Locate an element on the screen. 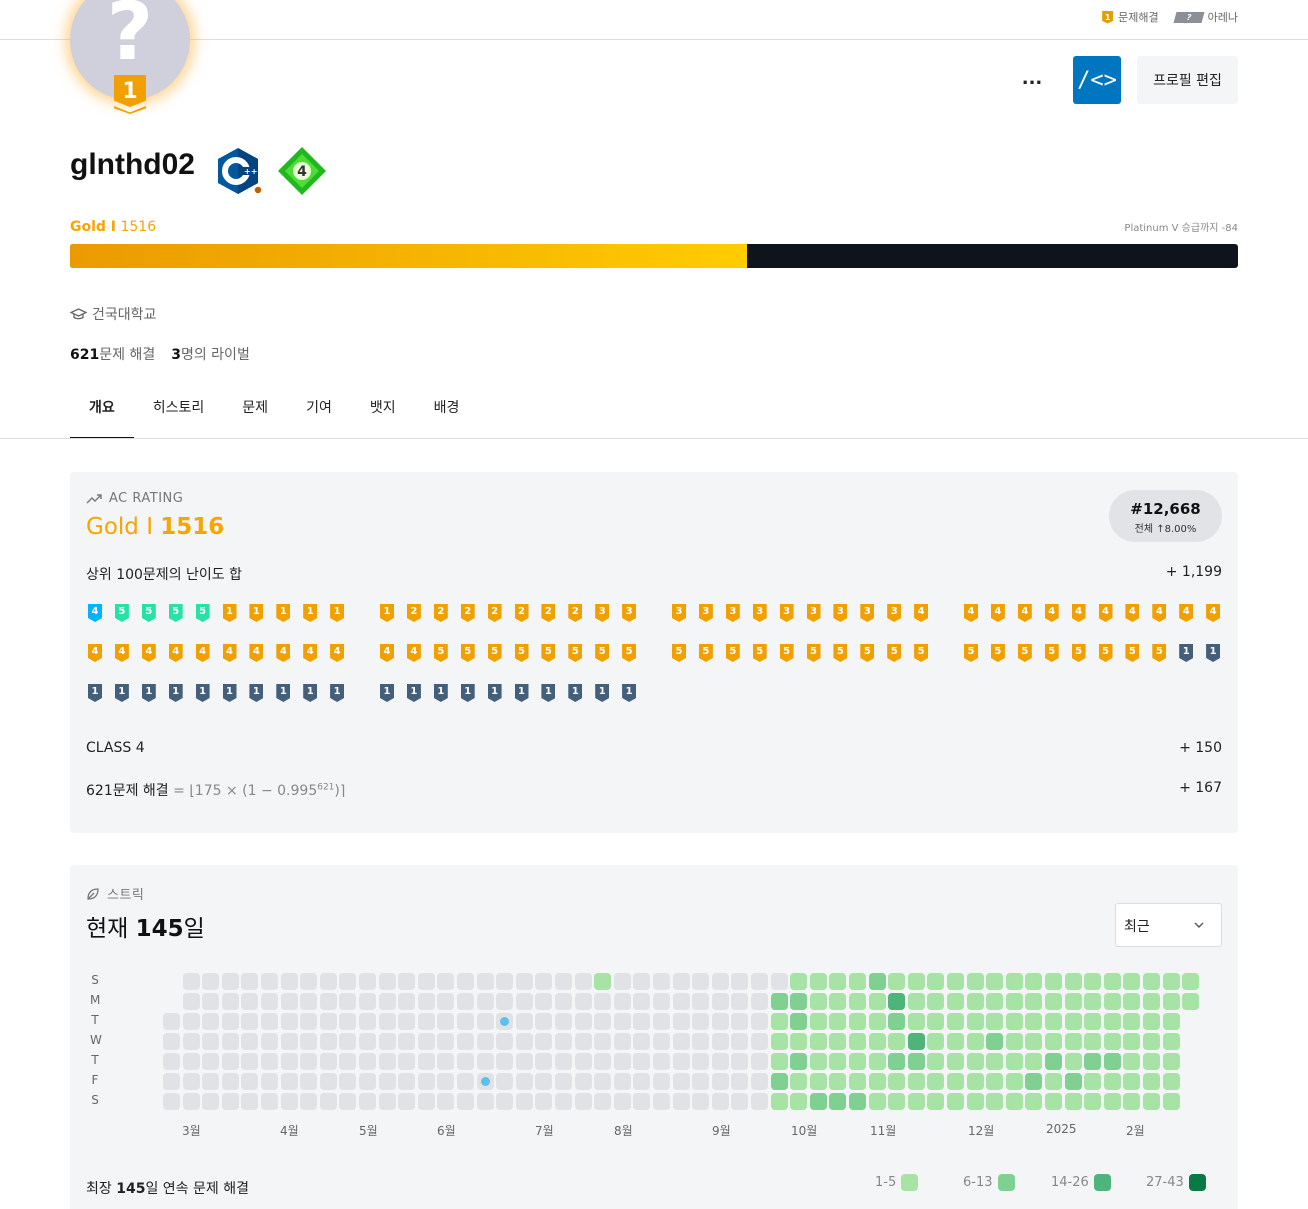 Image resolution: width=1308 pixels, height=1209 pixels. problem-tier-badge: 3 is located at coordinates (894, 613).